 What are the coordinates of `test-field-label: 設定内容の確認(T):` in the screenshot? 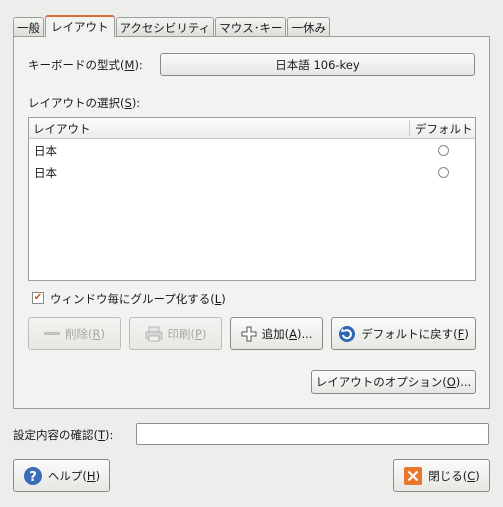 It's located at (63, 435).